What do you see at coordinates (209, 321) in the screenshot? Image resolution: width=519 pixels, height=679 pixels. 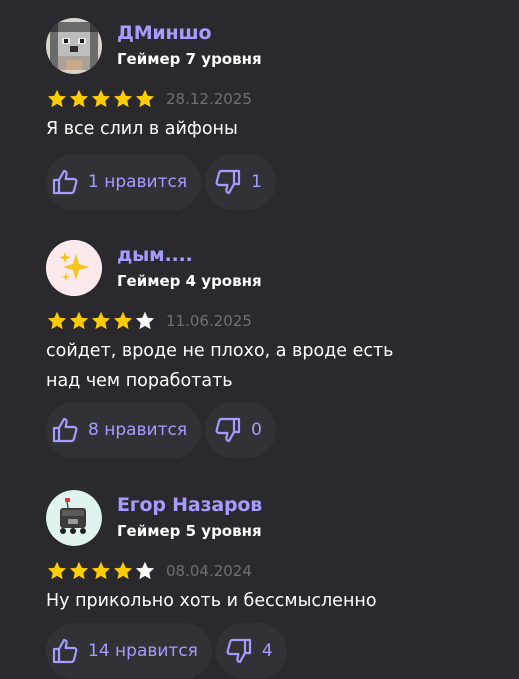 I see `review-date: 11.06.2025` at bounding box center [209, 321].